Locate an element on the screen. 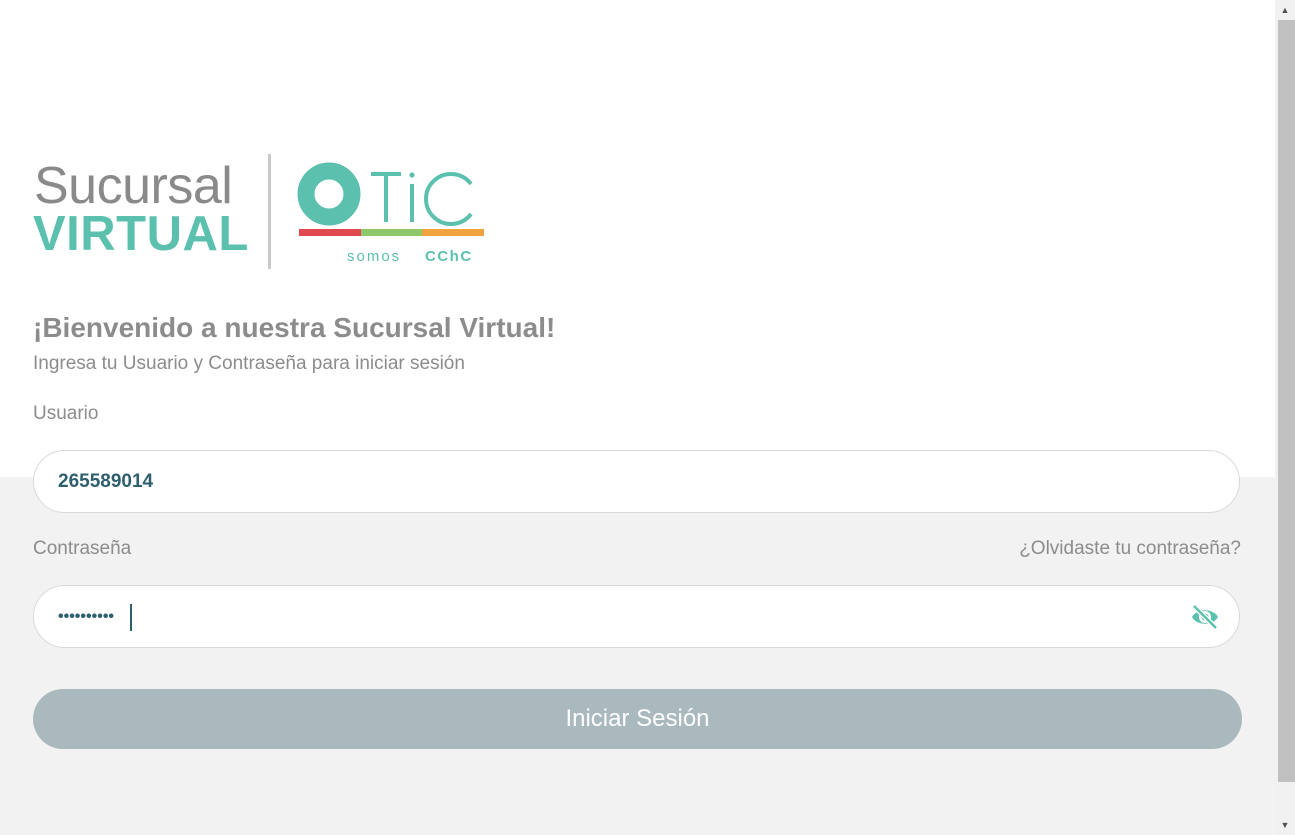 Image resolution: width=1295 pixels, height=835 pixels. password-label: Contraseña is located at coordinates (82, 548).